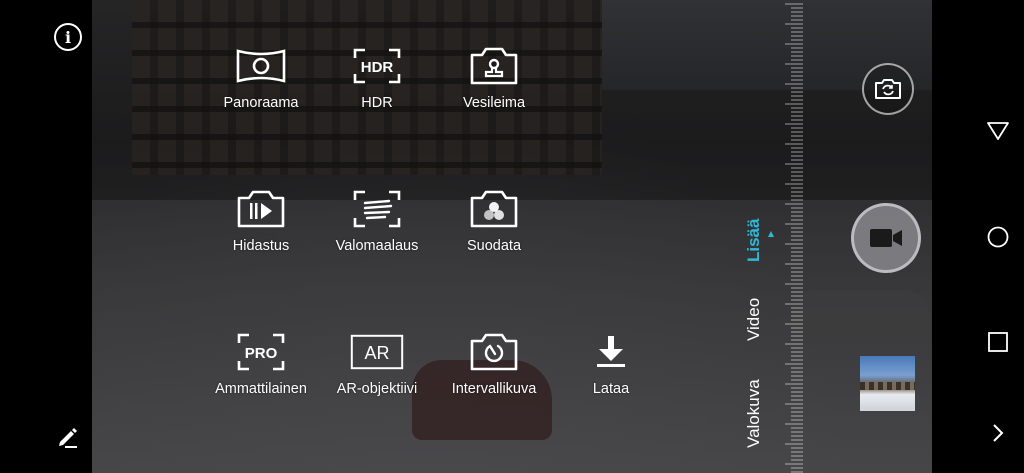 Image resolution: width=1024 pixels, height=473 pixels. I want to click on mode-label: Lataa, so click(611, 389).